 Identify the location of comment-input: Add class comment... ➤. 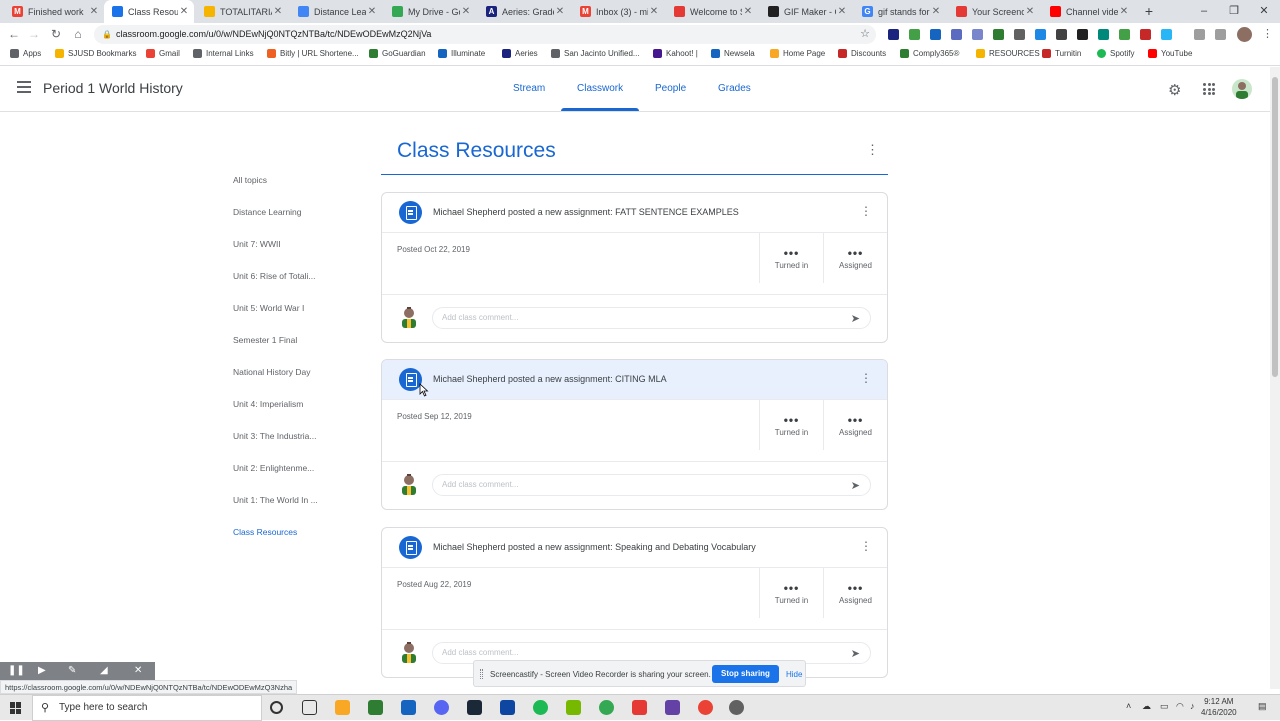
(651, 485).